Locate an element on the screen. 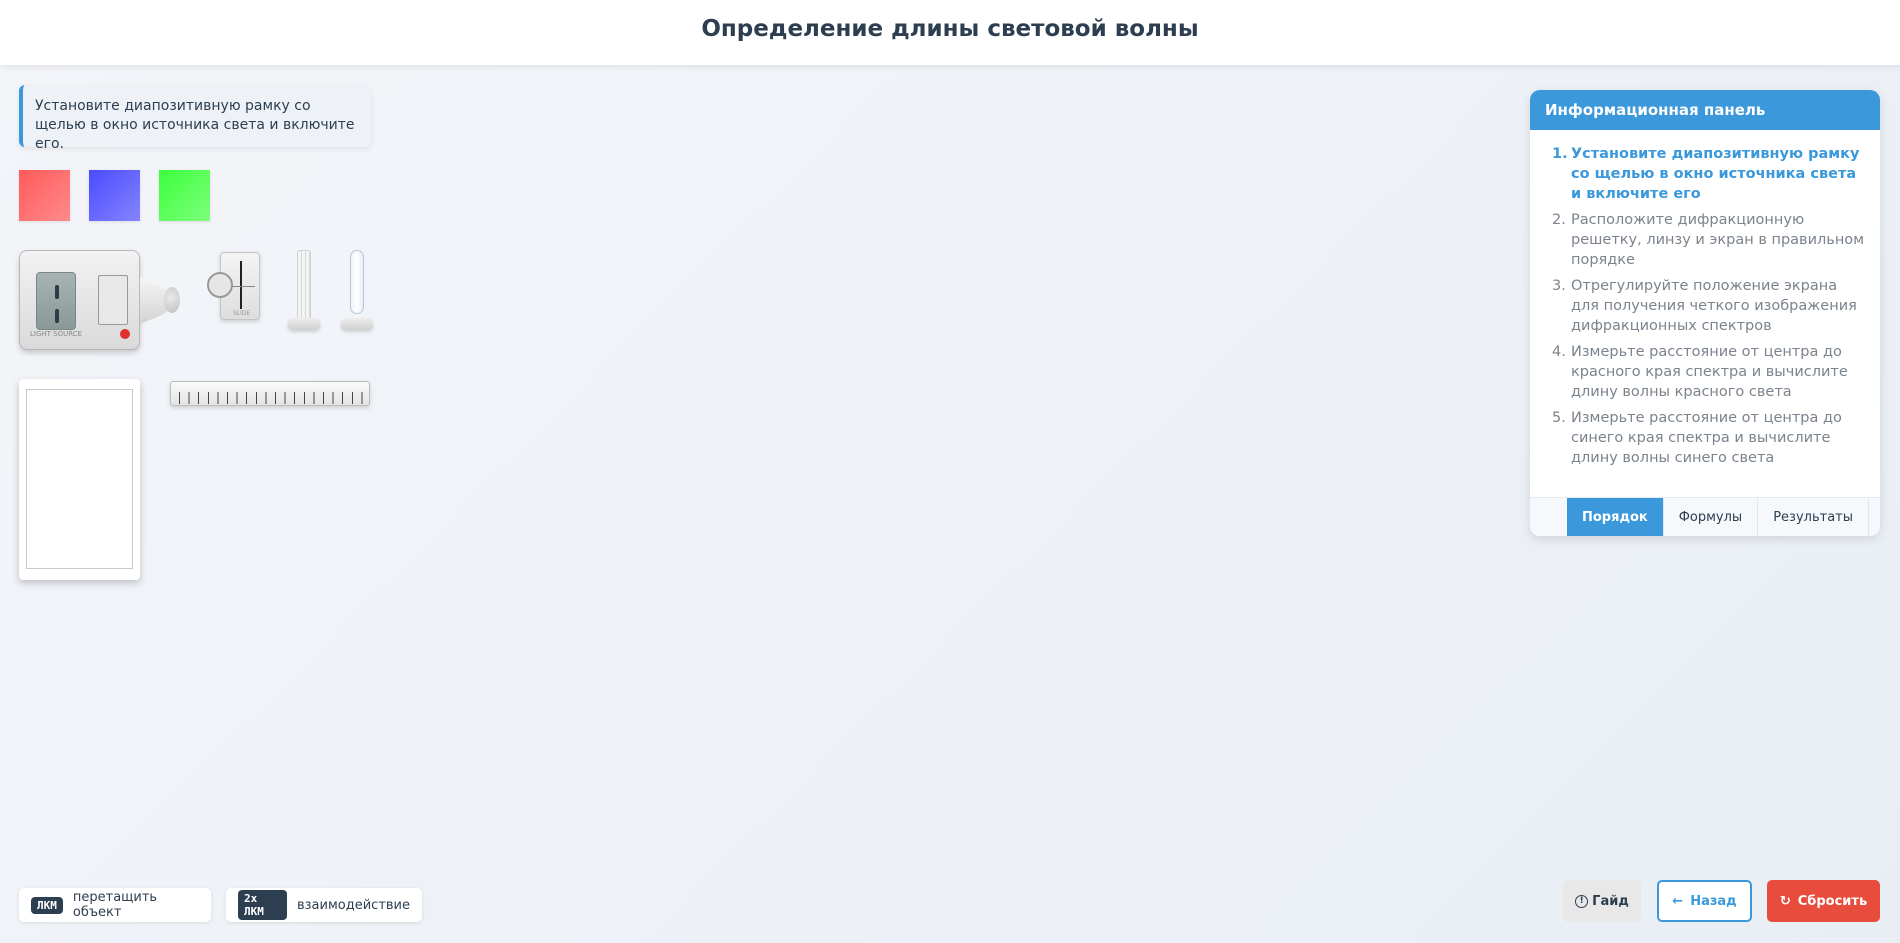  arrow-left-icon: ← is located at coordinates (1678, 901).